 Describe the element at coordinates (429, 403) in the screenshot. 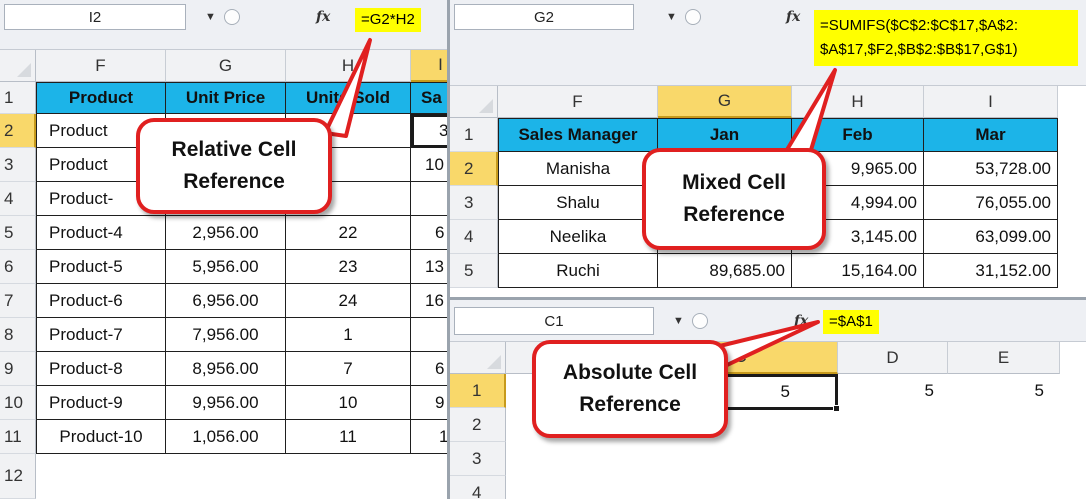

I see `table-cell: 9` at that location.